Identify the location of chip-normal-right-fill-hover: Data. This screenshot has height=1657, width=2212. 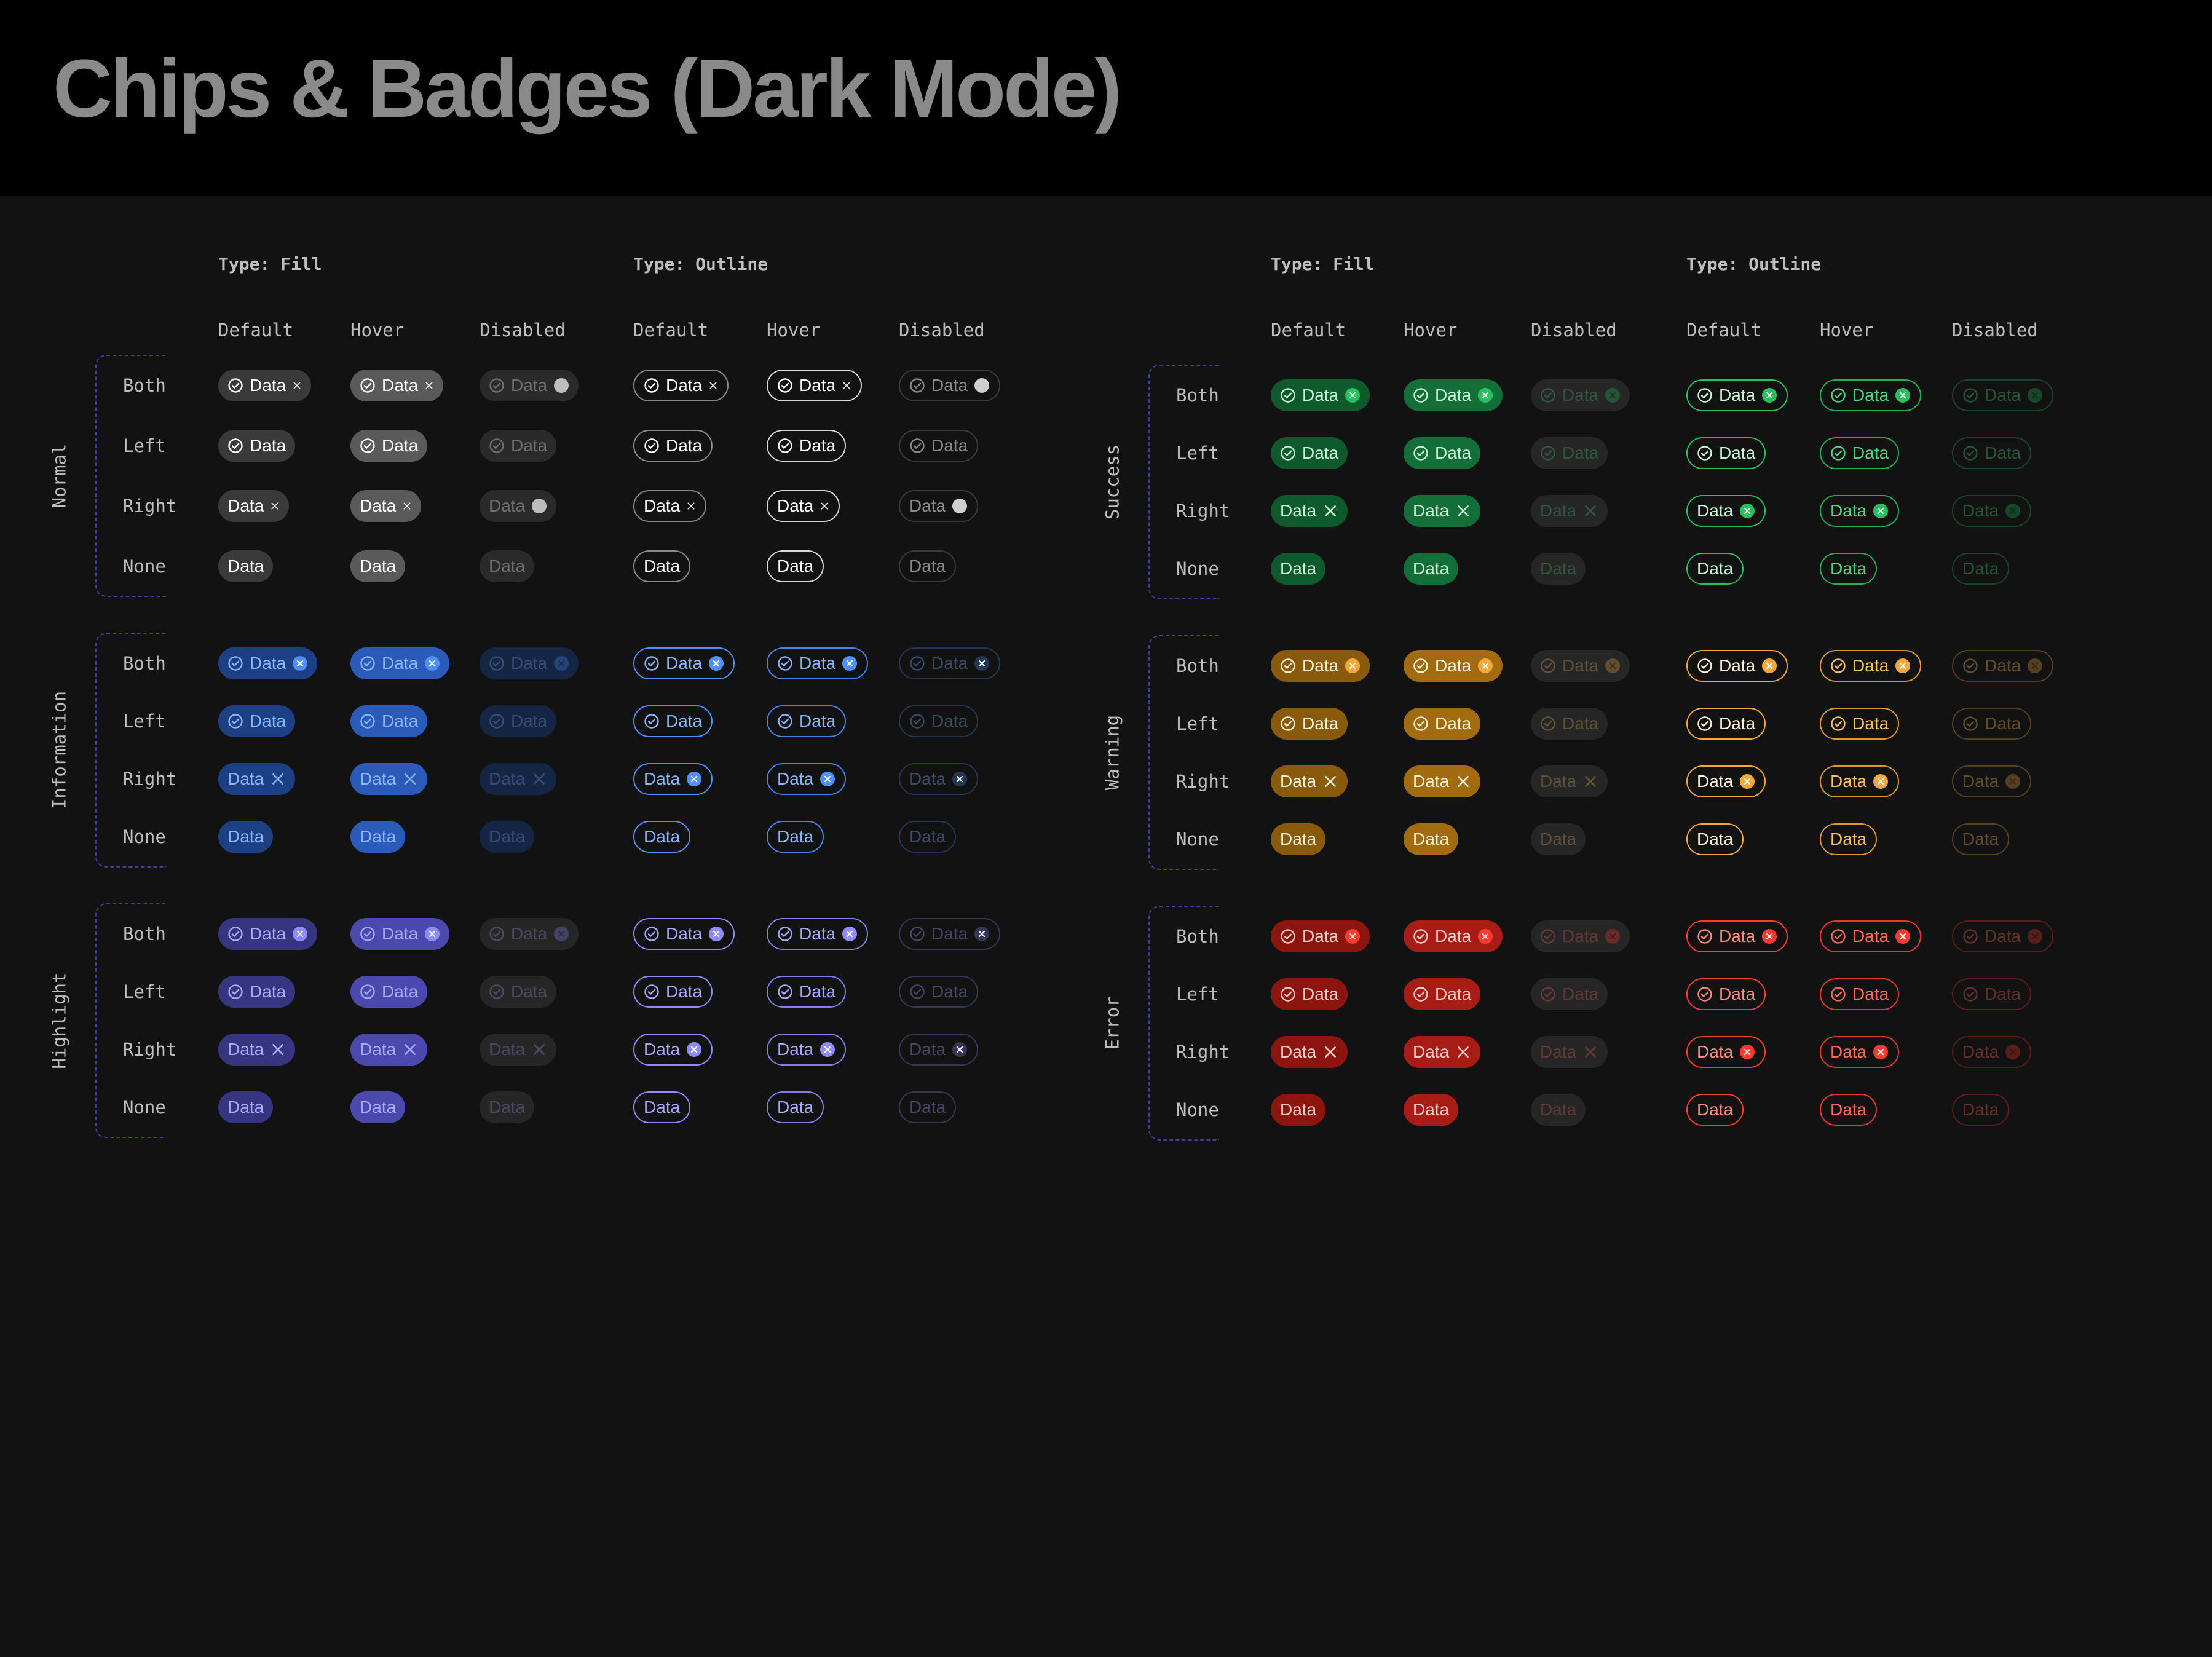
(386, 506).